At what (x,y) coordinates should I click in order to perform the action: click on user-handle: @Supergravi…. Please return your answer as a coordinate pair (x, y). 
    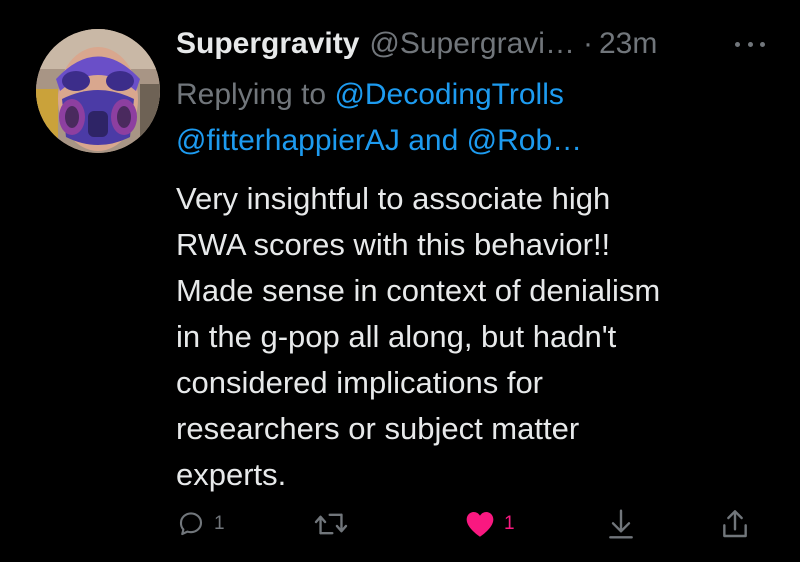
    Looking at the image, I should click on (472, 44).